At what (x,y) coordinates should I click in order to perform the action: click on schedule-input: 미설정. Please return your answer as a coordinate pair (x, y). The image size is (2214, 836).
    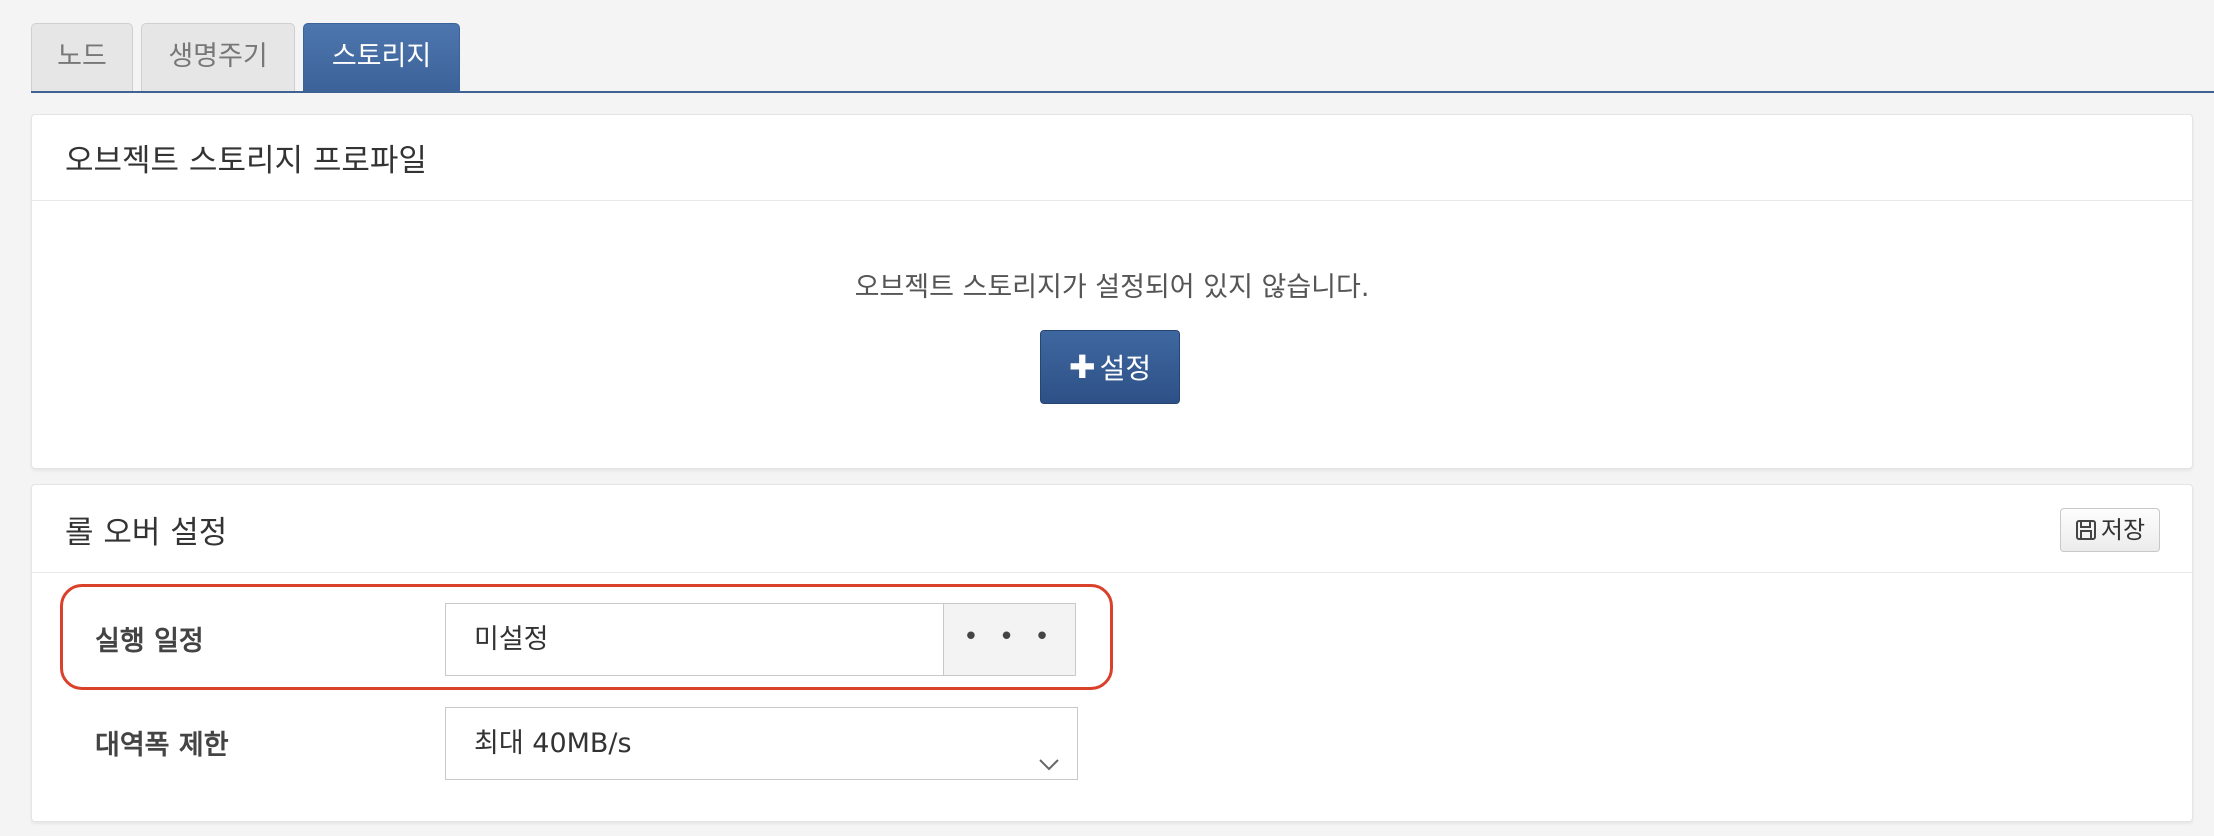
    Looking at the image, I should click on (694, 639).